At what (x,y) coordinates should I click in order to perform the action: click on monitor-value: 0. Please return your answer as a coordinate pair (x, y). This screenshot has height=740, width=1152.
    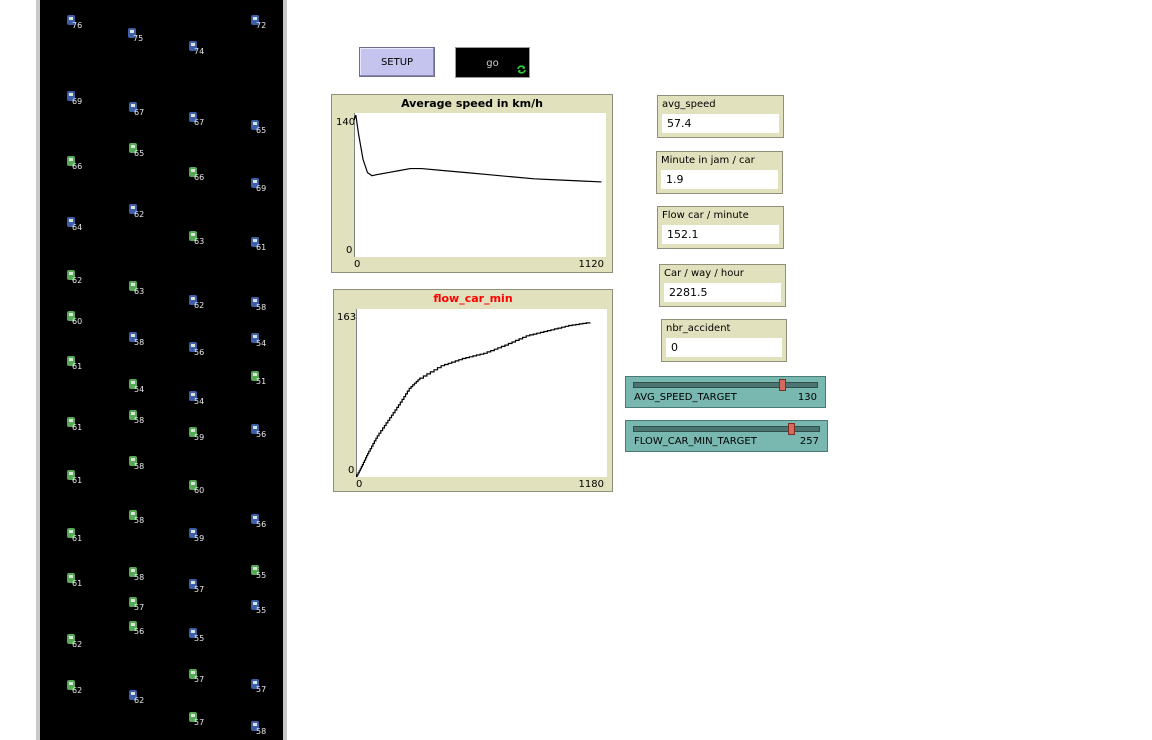
    Looking at the image, I should click on (724, 347).